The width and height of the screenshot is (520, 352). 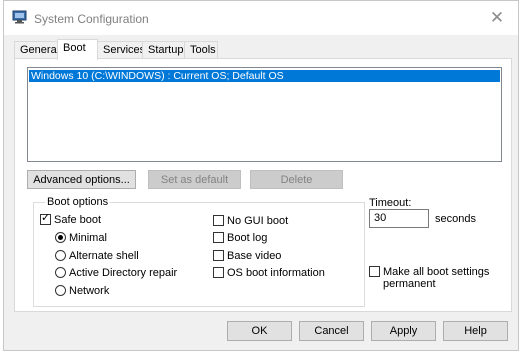 I want to click on radio-network-label: Network, so click(x=89, y=291).